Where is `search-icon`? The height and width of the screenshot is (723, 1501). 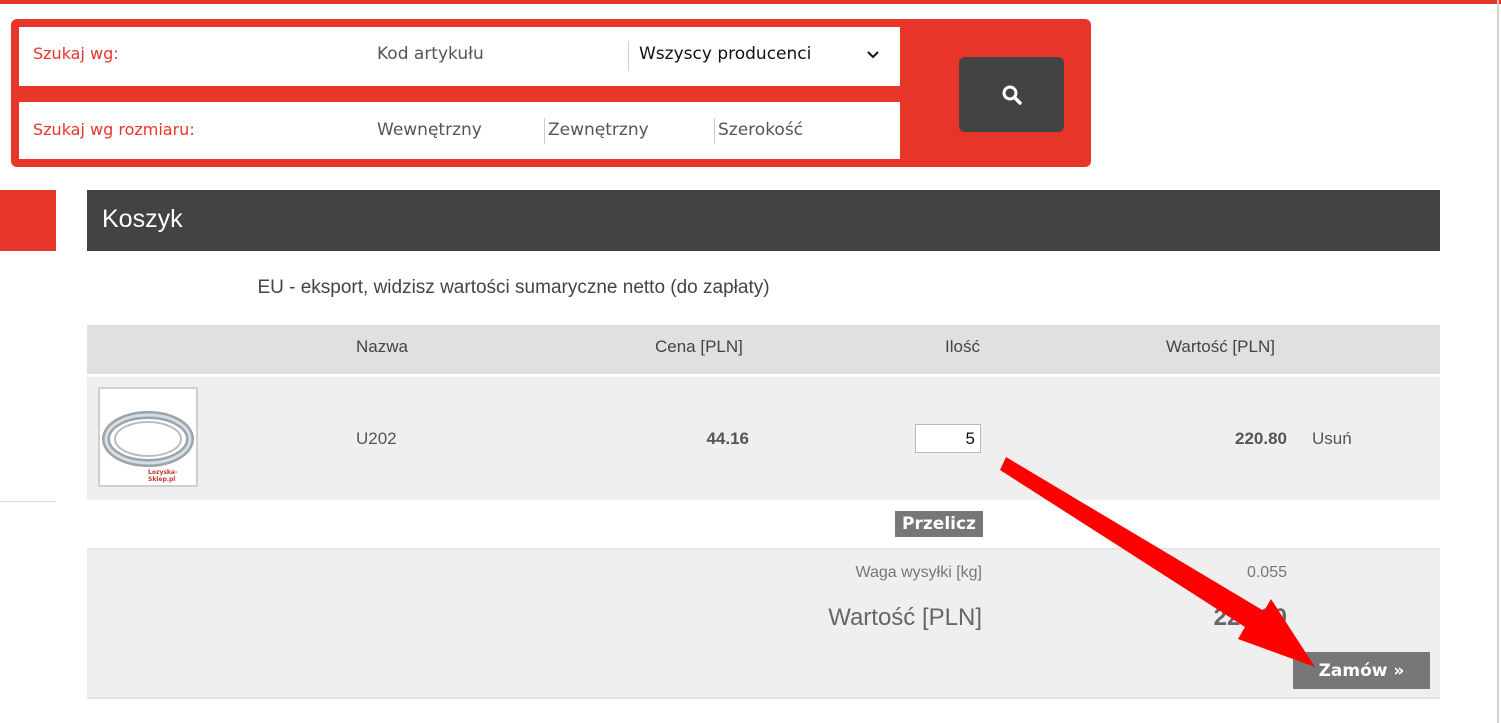
search-icon is located at coordinates (1012, 95).